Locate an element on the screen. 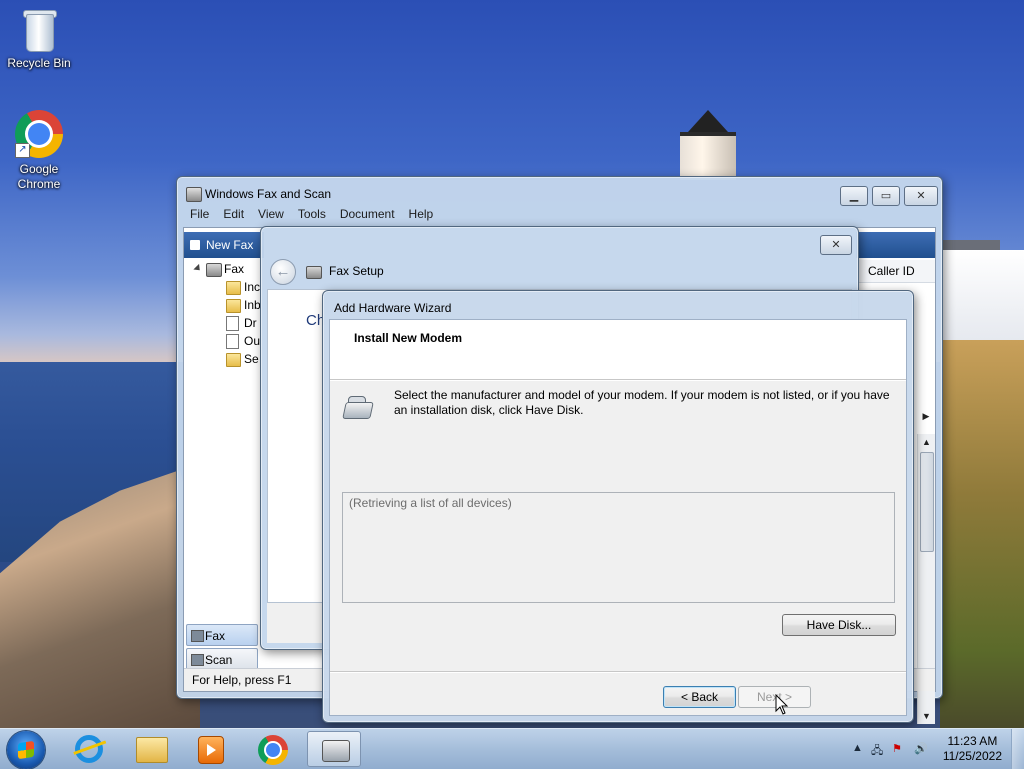 The width and height of the screenshot is (1024, 769). action-center-flag-icon: ⚑ is located at coordinates (897, 748).